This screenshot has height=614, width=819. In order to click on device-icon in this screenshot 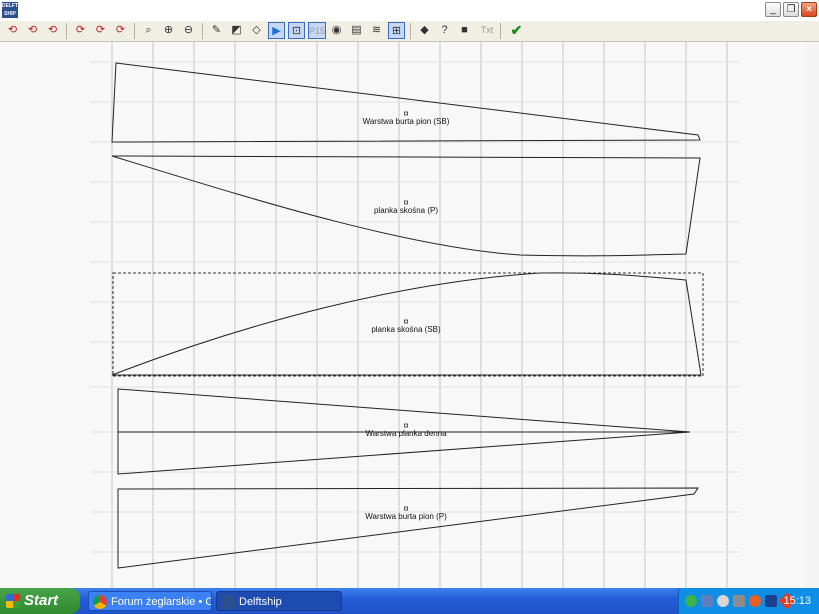, I will do `click(739, 601)`.